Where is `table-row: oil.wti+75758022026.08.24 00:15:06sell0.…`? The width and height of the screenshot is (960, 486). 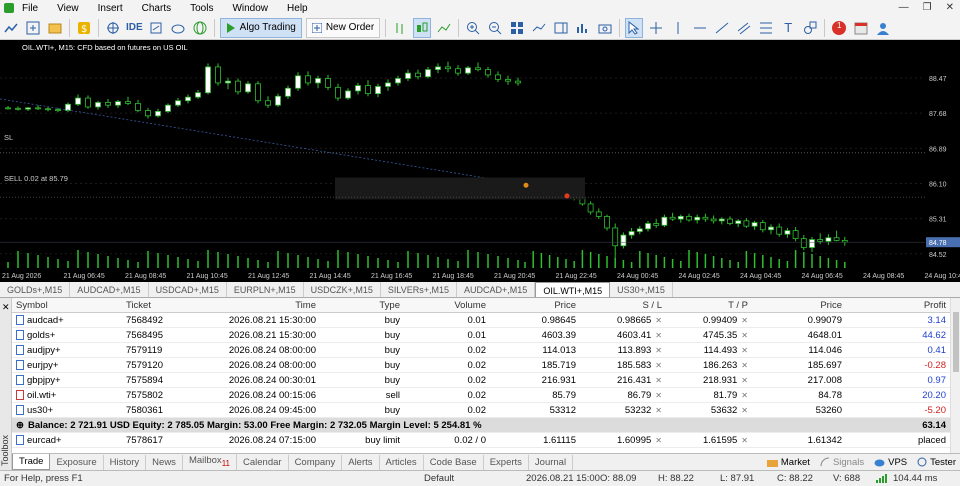 table-row: oil.wti+75758022026.08.24 00:15:06sell0.… is located at coordinates (481, 395).